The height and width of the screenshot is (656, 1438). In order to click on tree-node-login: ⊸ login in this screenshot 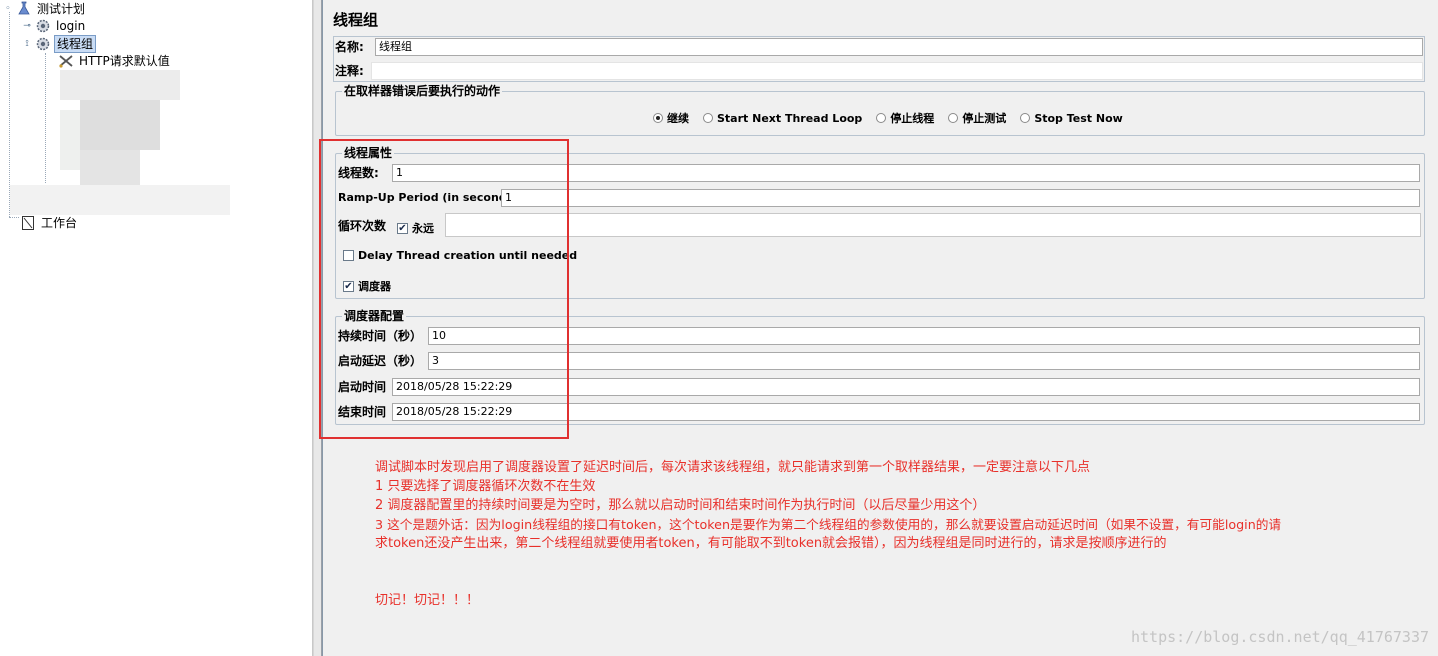, I will do `click(54, 26)`.